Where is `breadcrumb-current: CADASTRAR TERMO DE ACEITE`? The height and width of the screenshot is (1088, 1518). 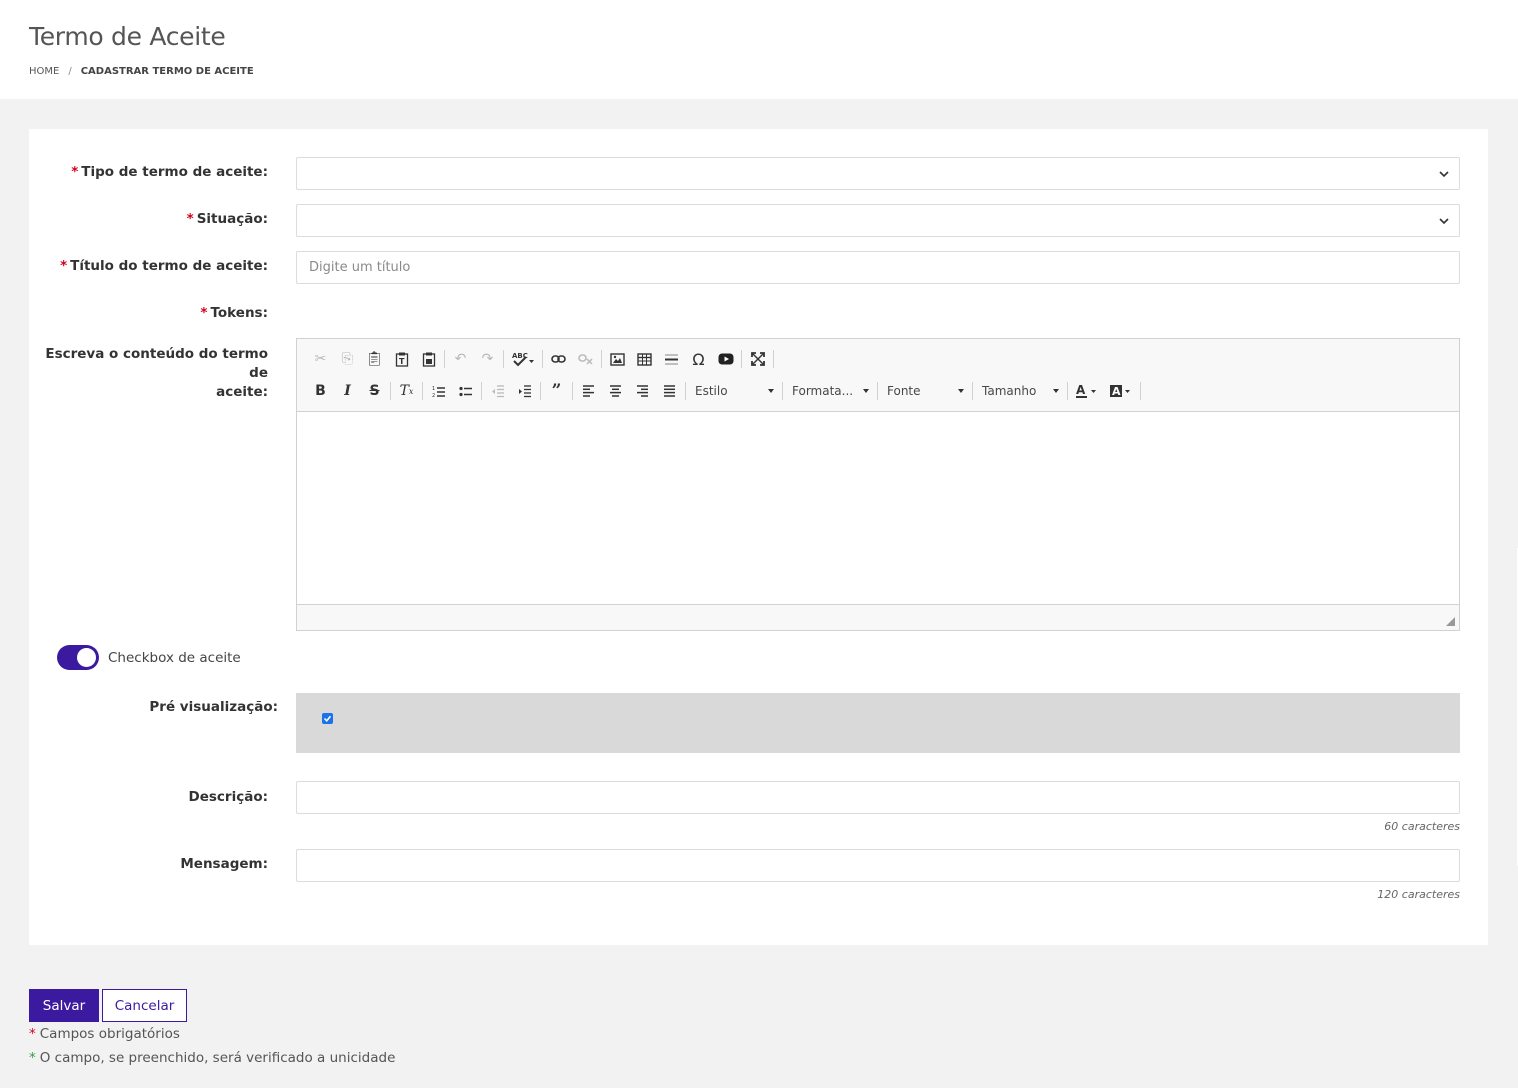
breadcrumb-current: CADASTRAR TERMO DE ACEITE is located at coordinates (167, 71).